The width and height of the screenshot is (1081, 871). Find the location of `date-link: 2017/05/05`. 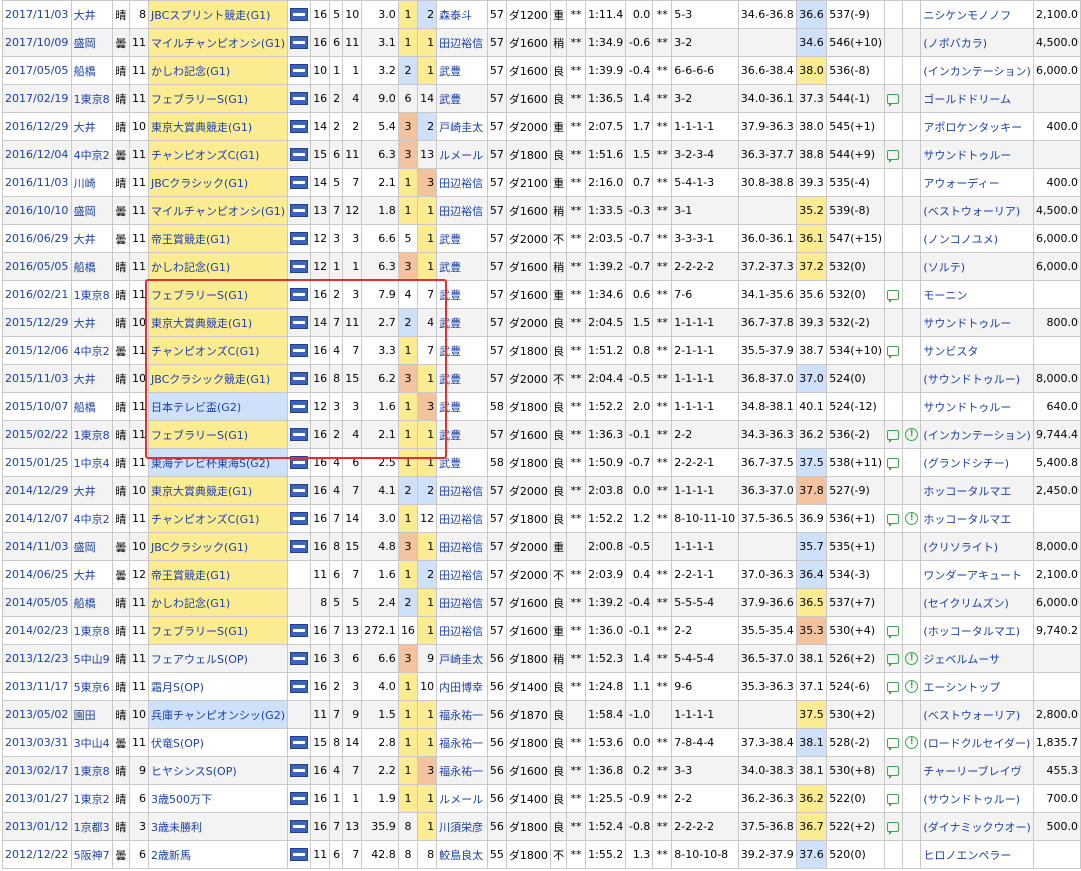

date-link: 2017/05/05 is located at coordinates (36, 70).